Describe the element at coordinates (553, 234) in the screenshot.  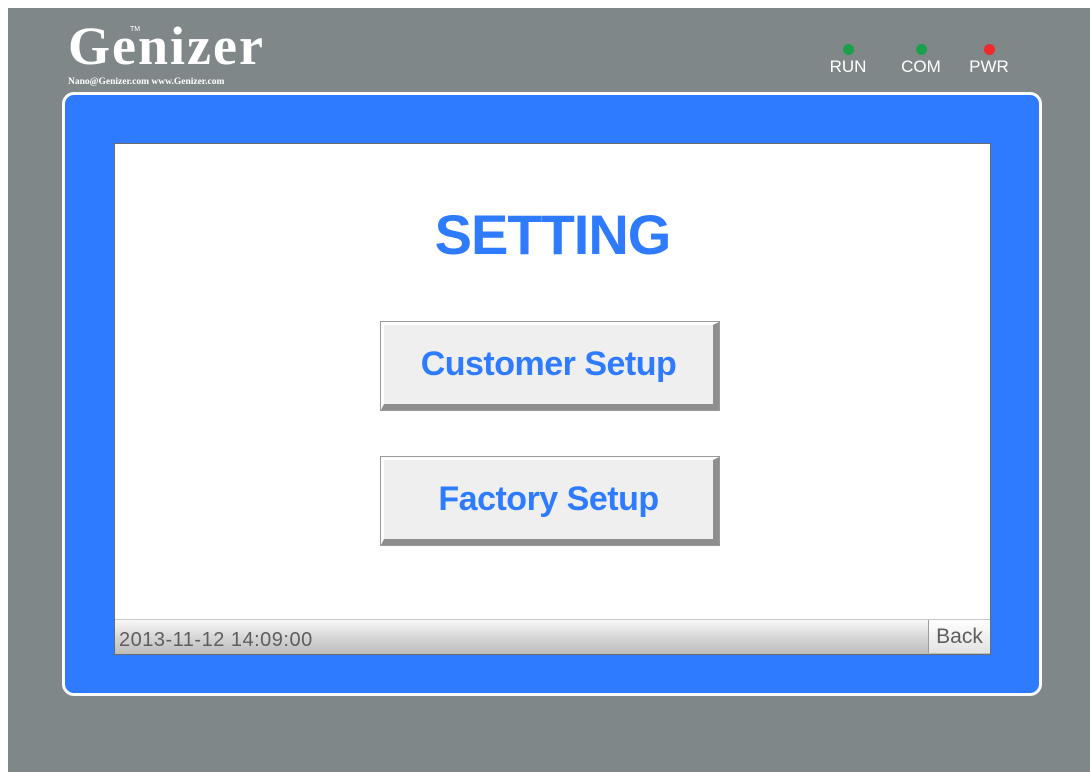
I see `page-title: SETTING` at that location.